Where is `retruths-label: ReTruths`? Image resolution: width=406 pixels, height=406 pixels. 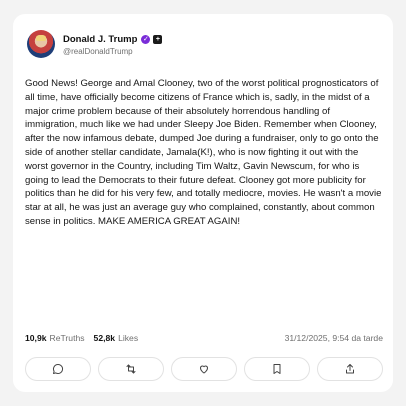
retruths-label: ReTruths is located at coordinates (67, 338).